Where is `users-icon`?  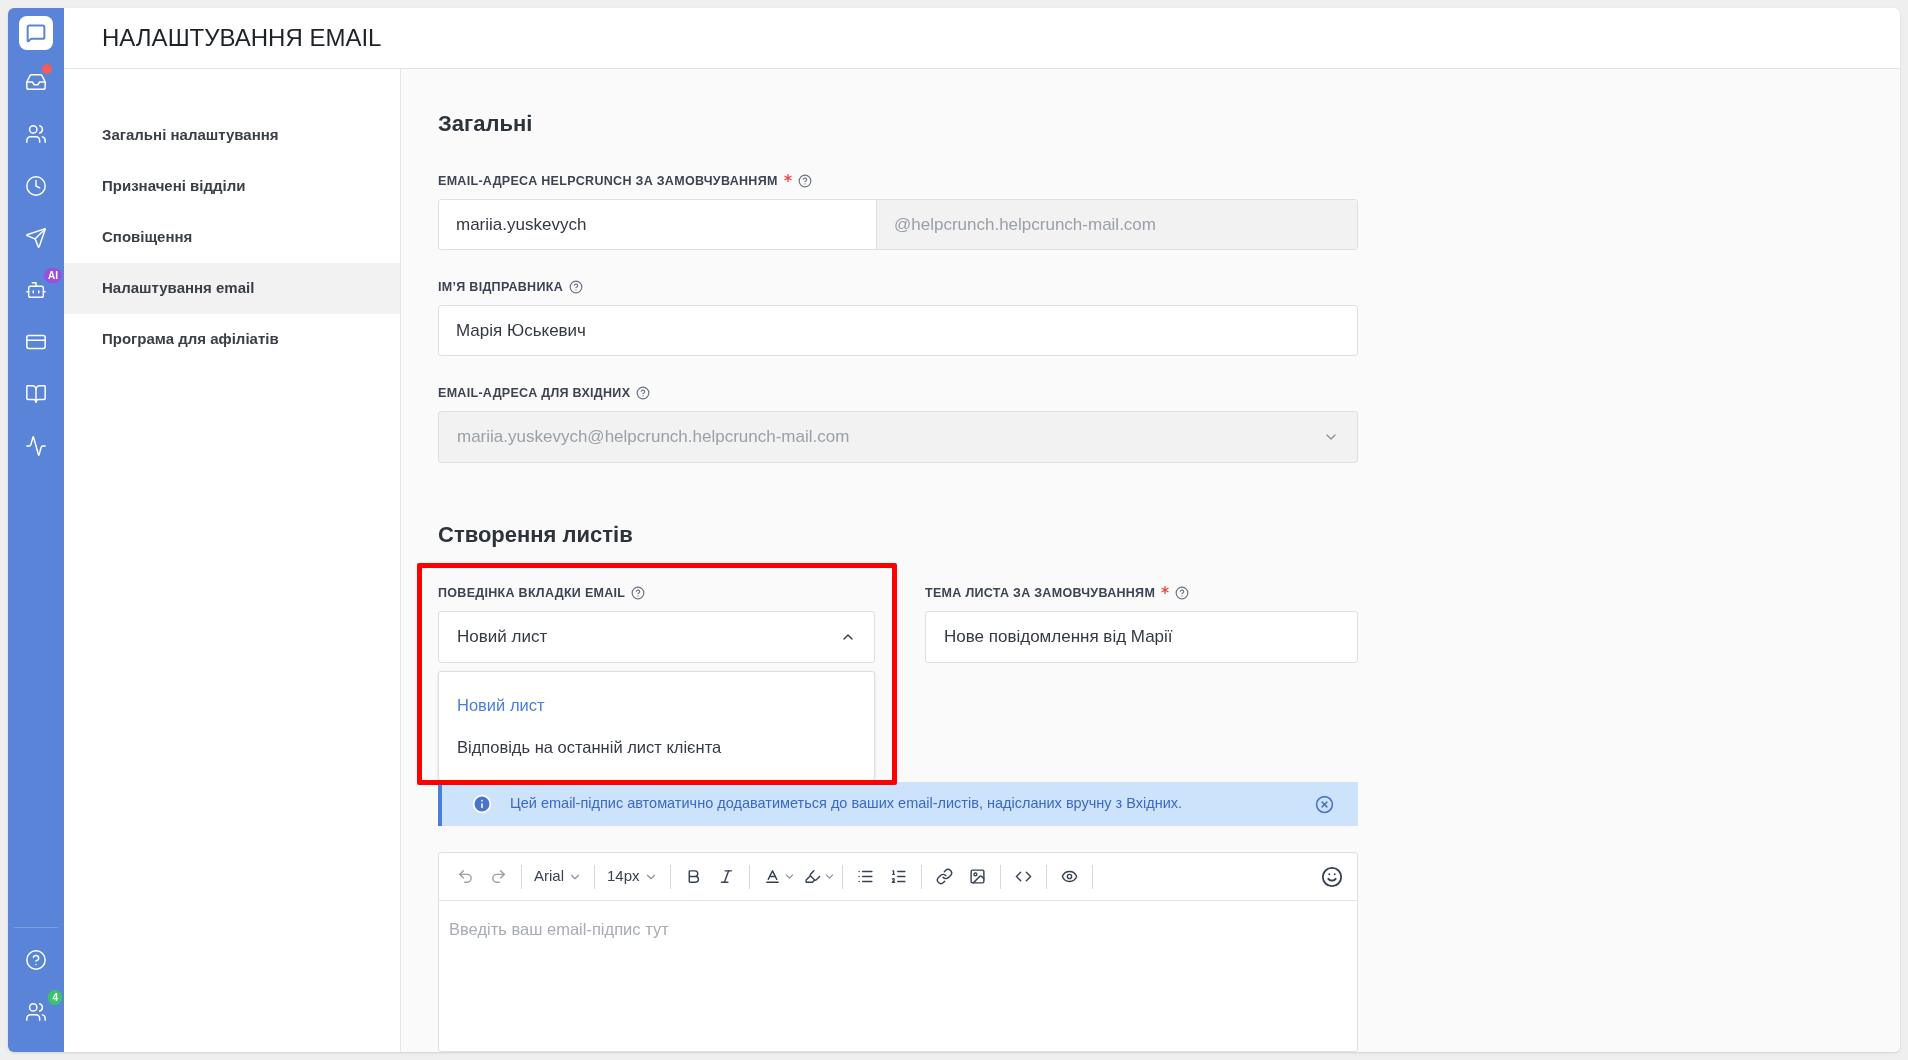 users-icon is located at coordinates (36, 134).